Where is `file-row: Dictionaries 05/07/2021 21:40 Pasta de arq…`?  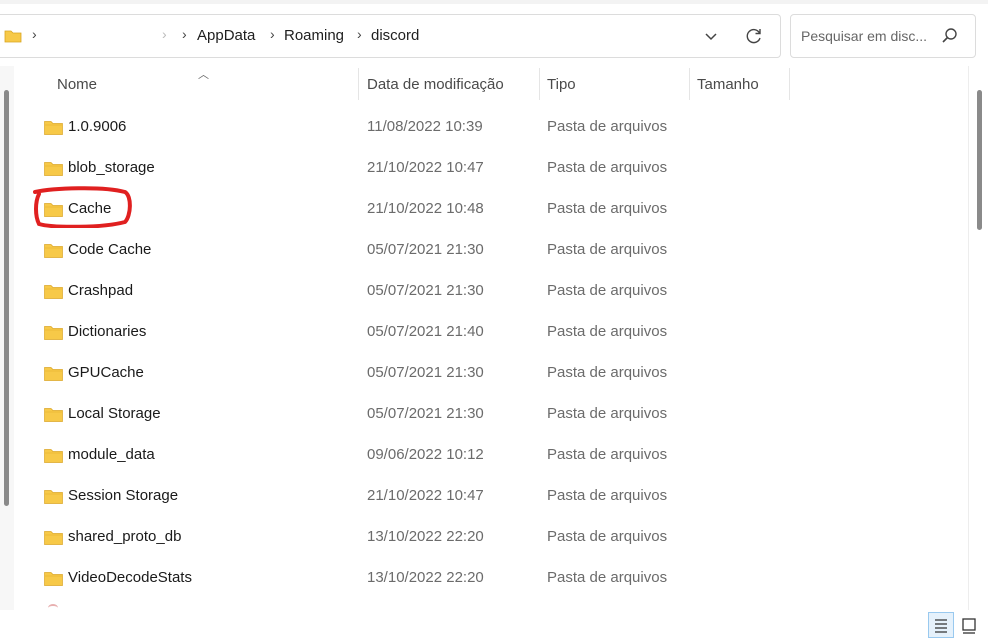 file-row: Dictionaries 05/07/2021 21:40 Pasta de arq… is located at coordinates (394, 332).